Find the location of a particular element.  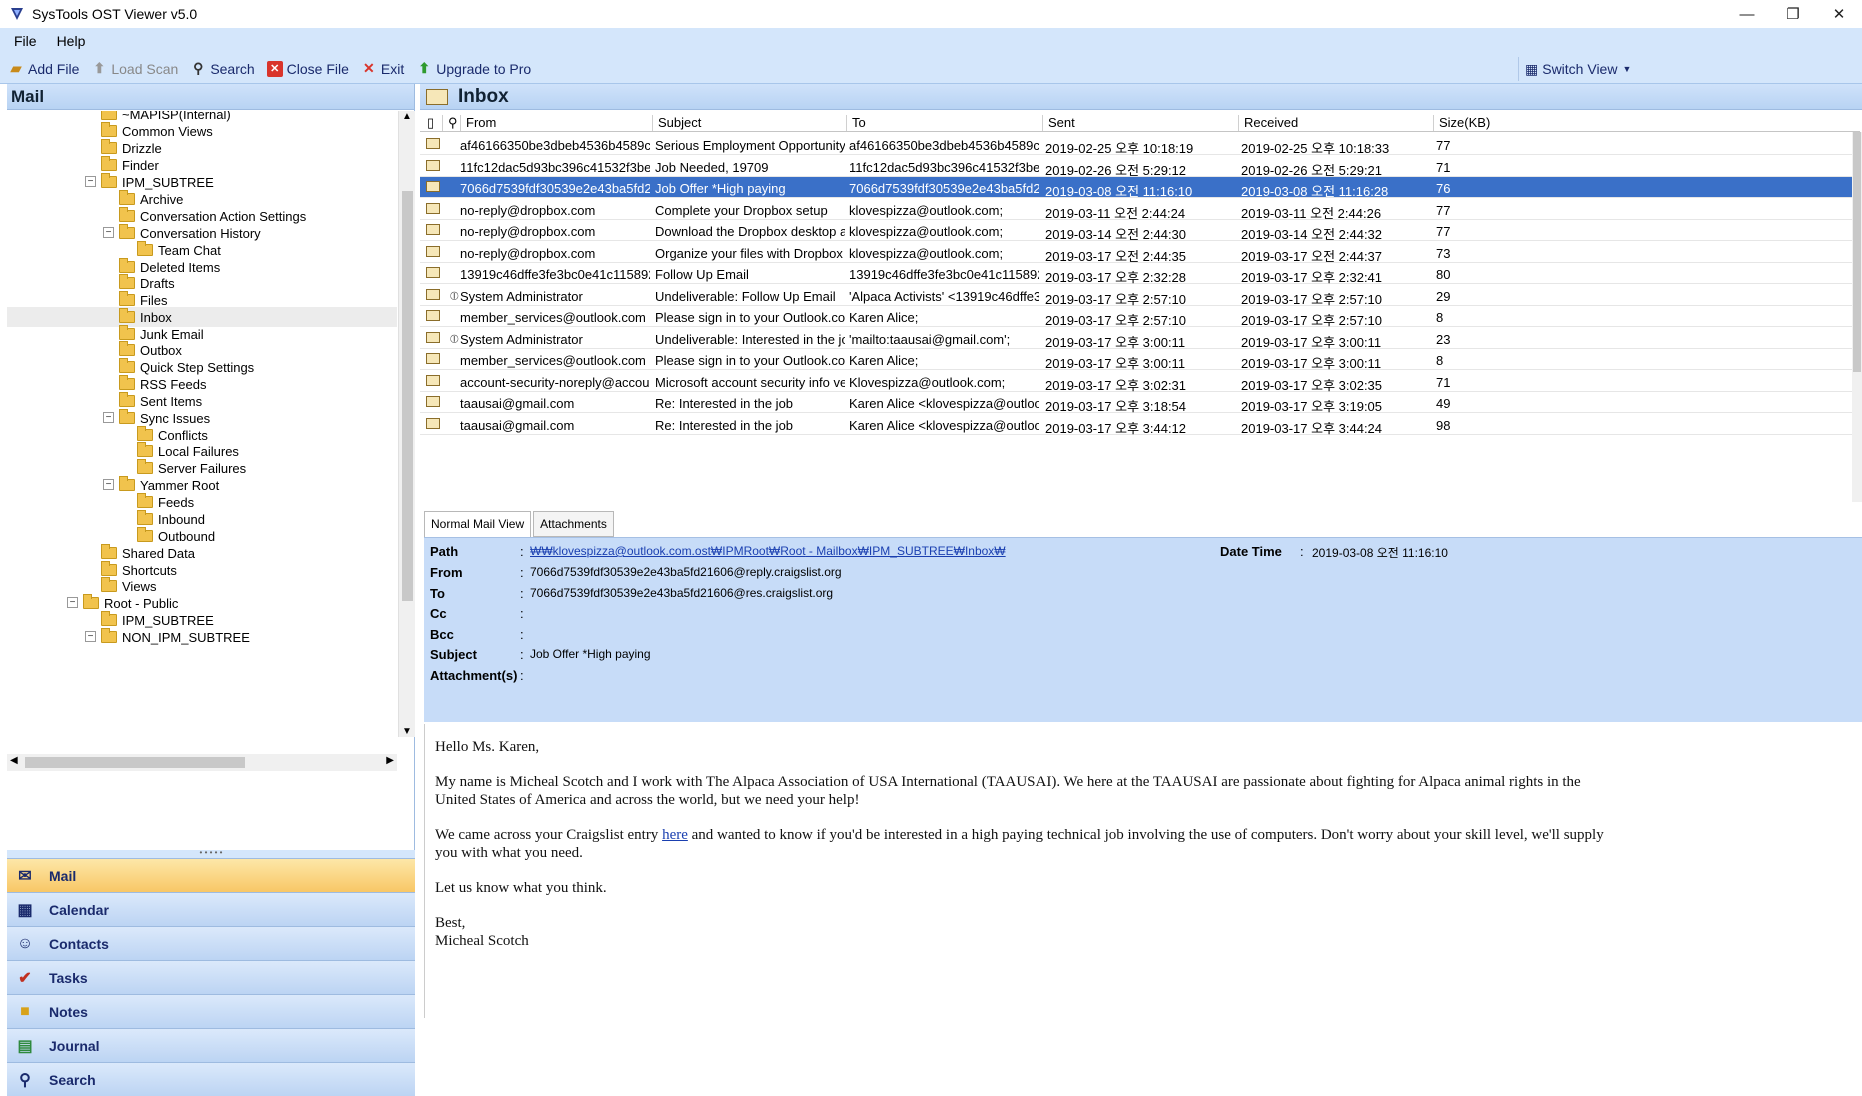

close-window-button: ✕ is located at coordinates (1839, 14).